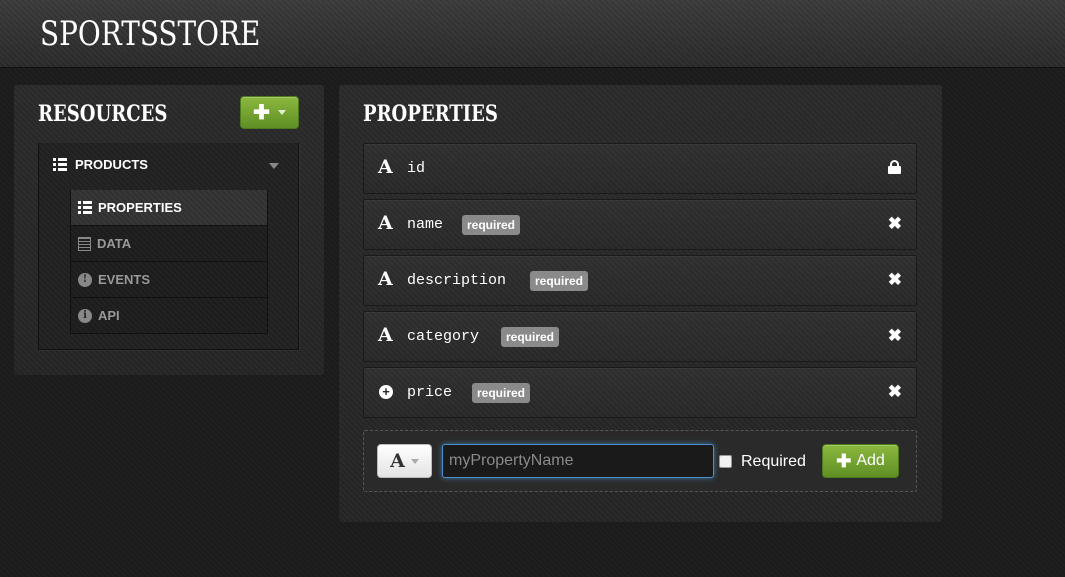  I want to click on resources-title: RESOURCES, so click(103, 114).